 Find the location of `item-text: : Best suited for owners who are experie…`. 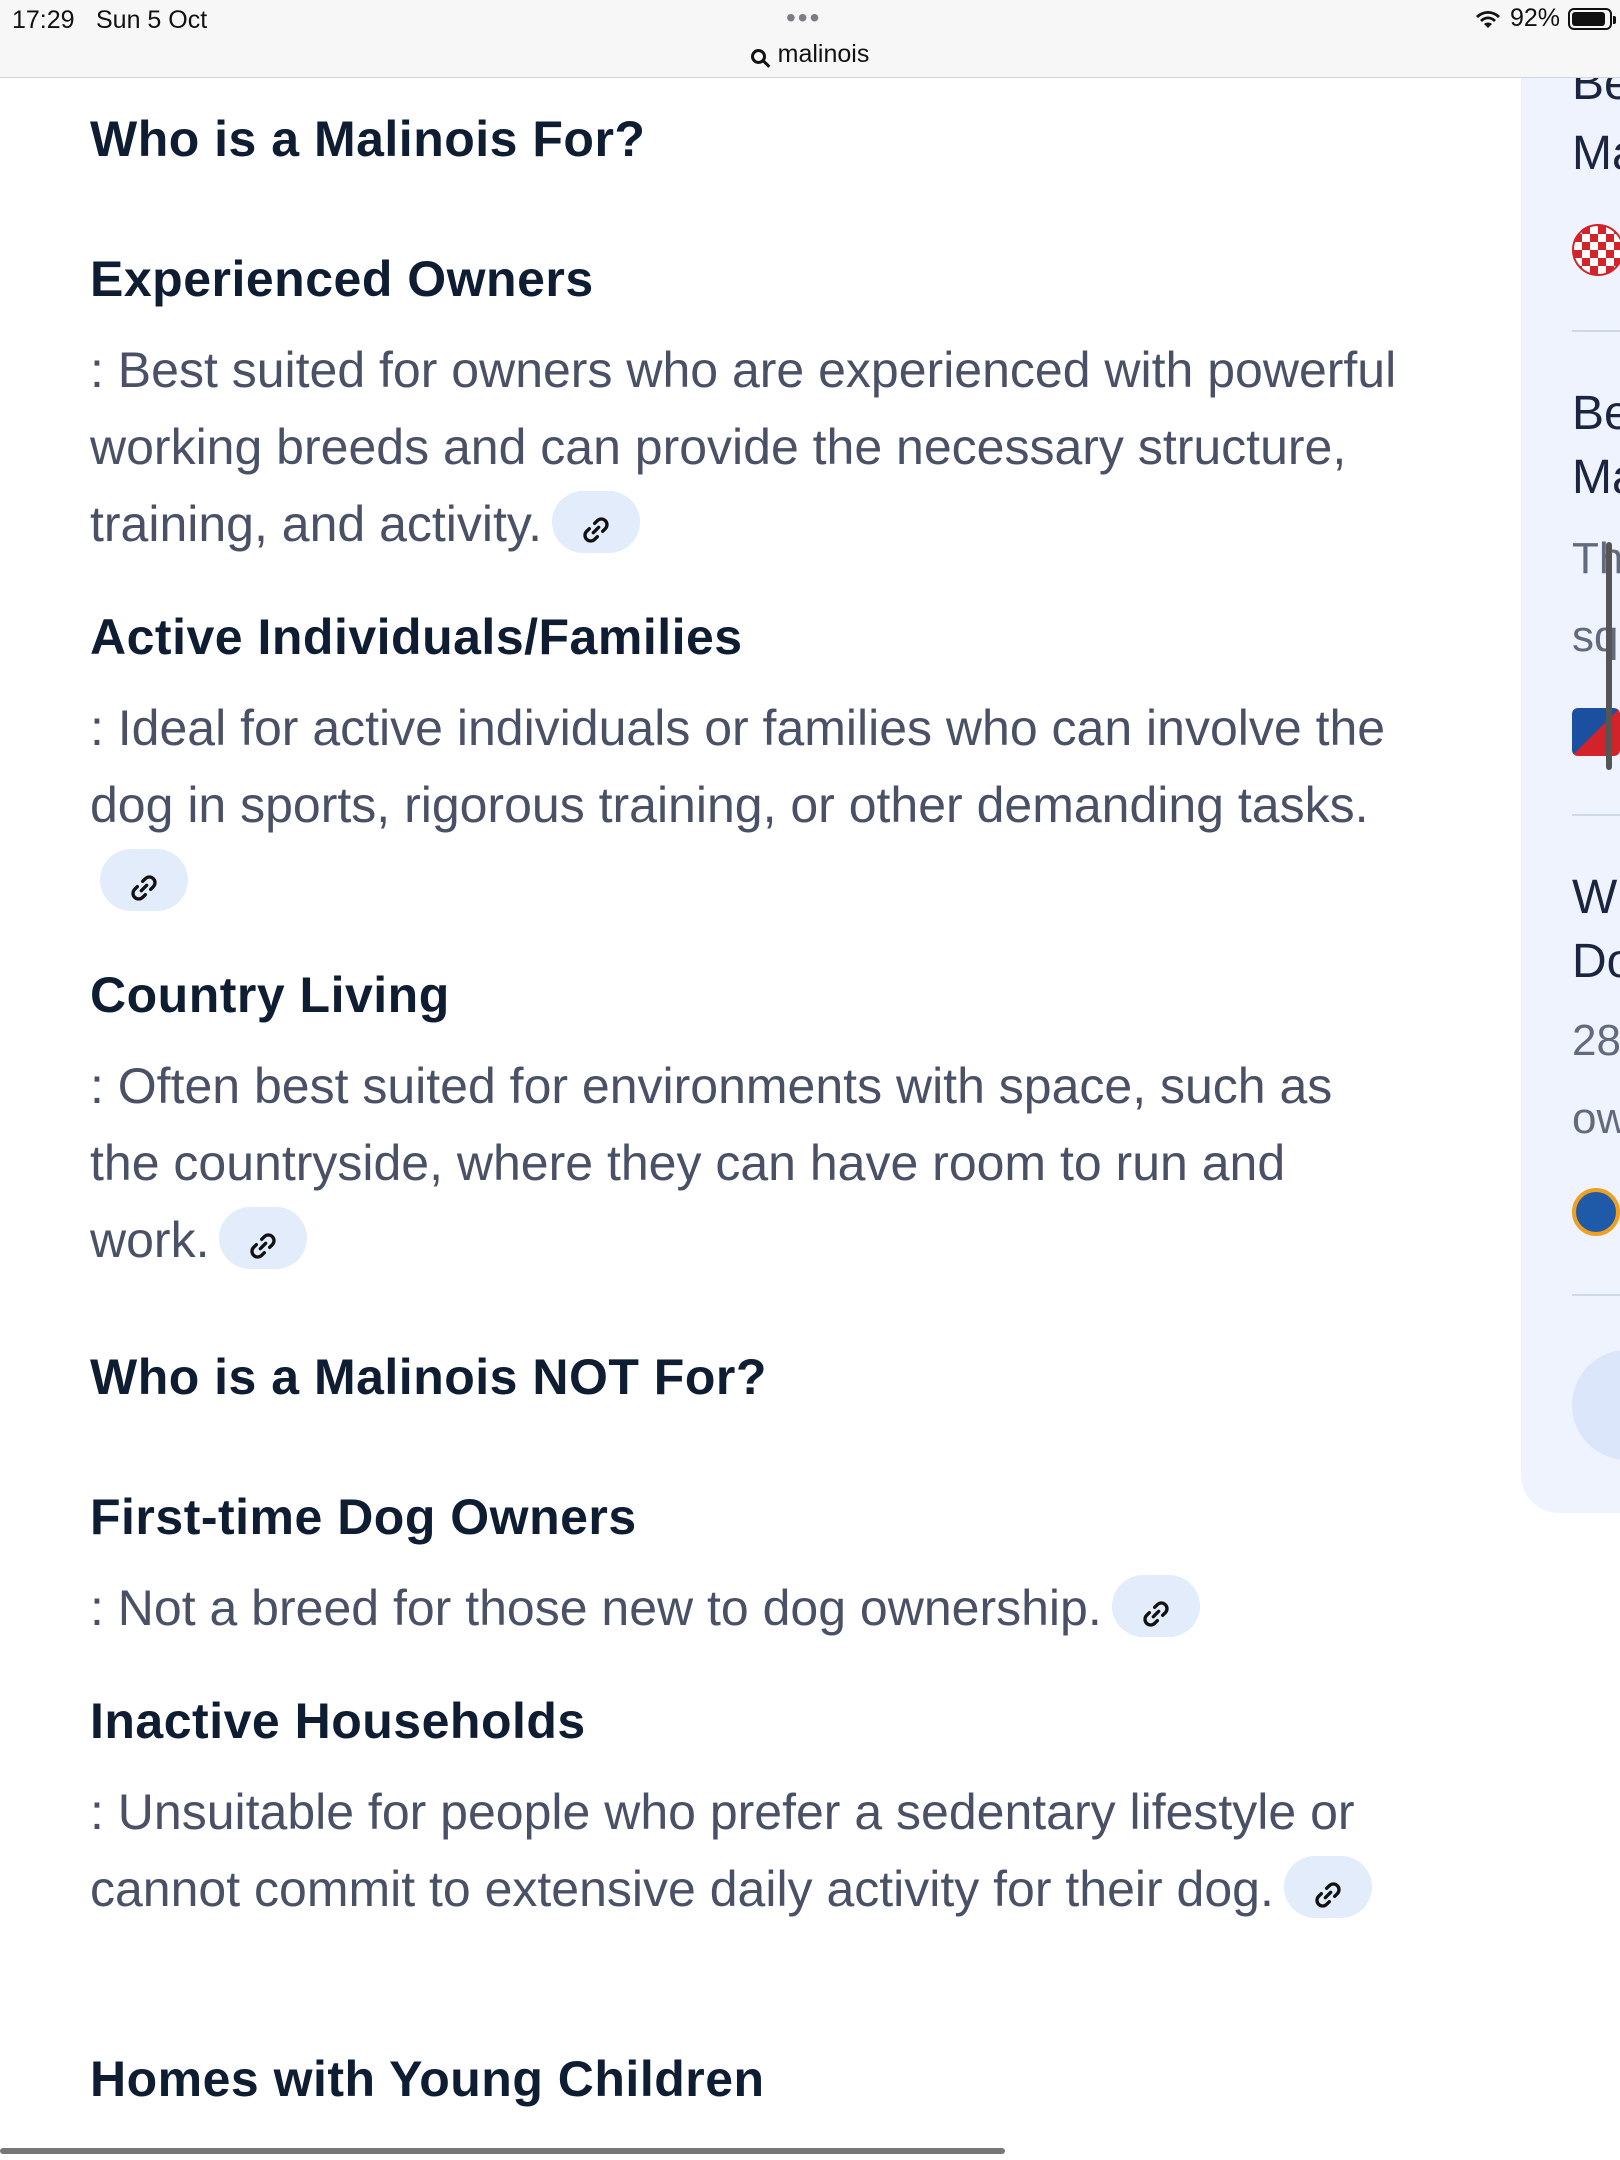

item-text: : Best suited for owners who are experie… is located at coordinates (750, 447).